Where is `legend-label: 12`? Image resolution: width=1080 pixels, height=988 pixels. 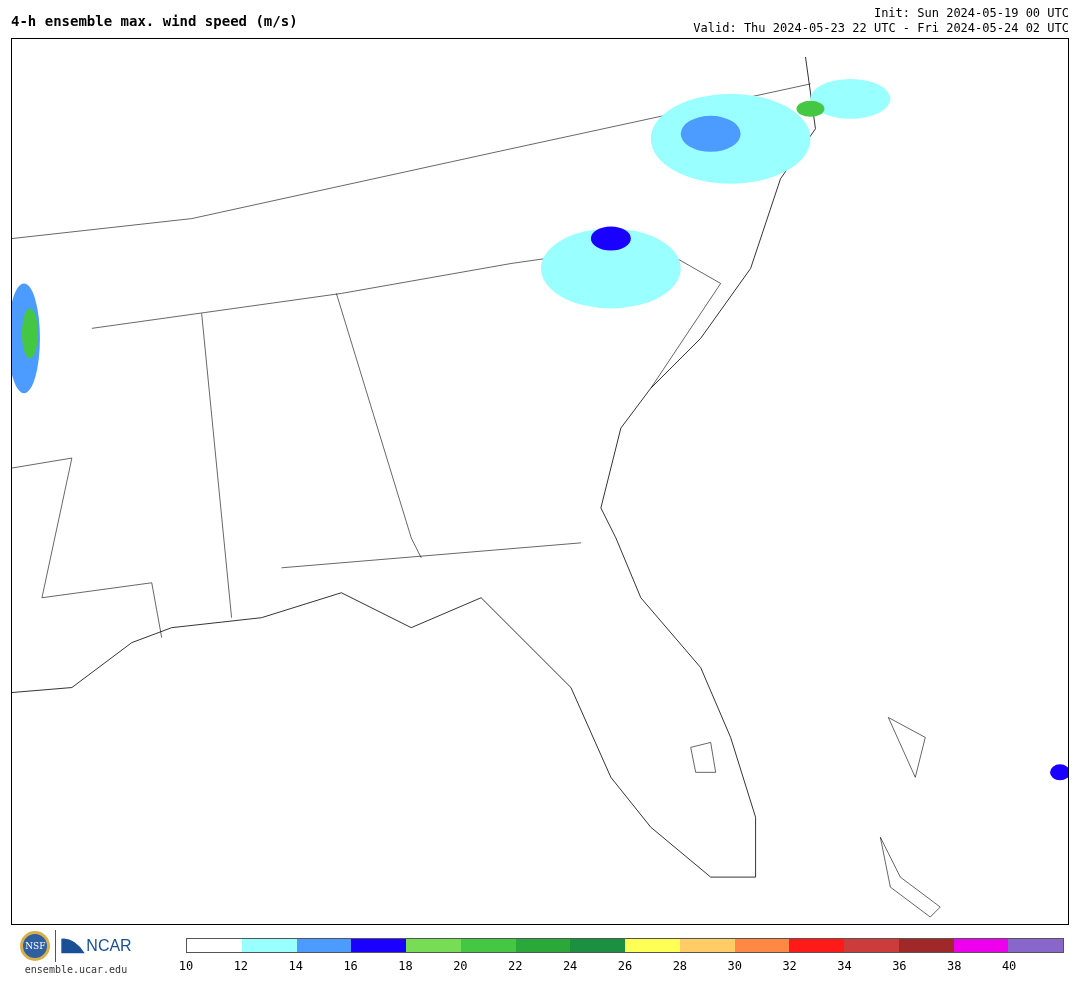 legend-label: 12 is located at coordinates (241, 966).